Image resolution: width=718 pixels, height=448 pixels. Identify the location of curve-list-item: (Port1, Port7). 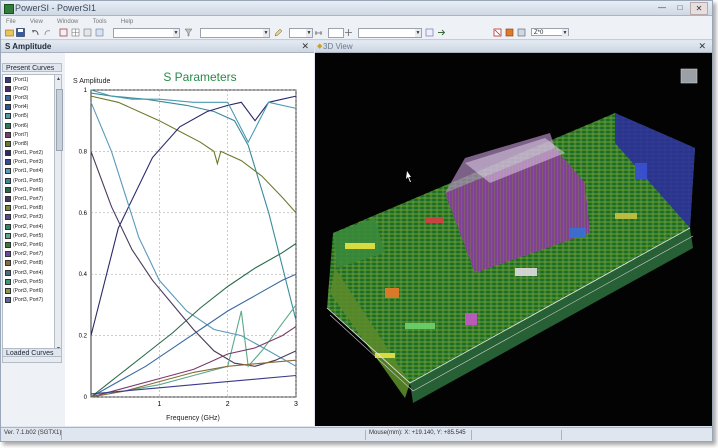
(29, 198).